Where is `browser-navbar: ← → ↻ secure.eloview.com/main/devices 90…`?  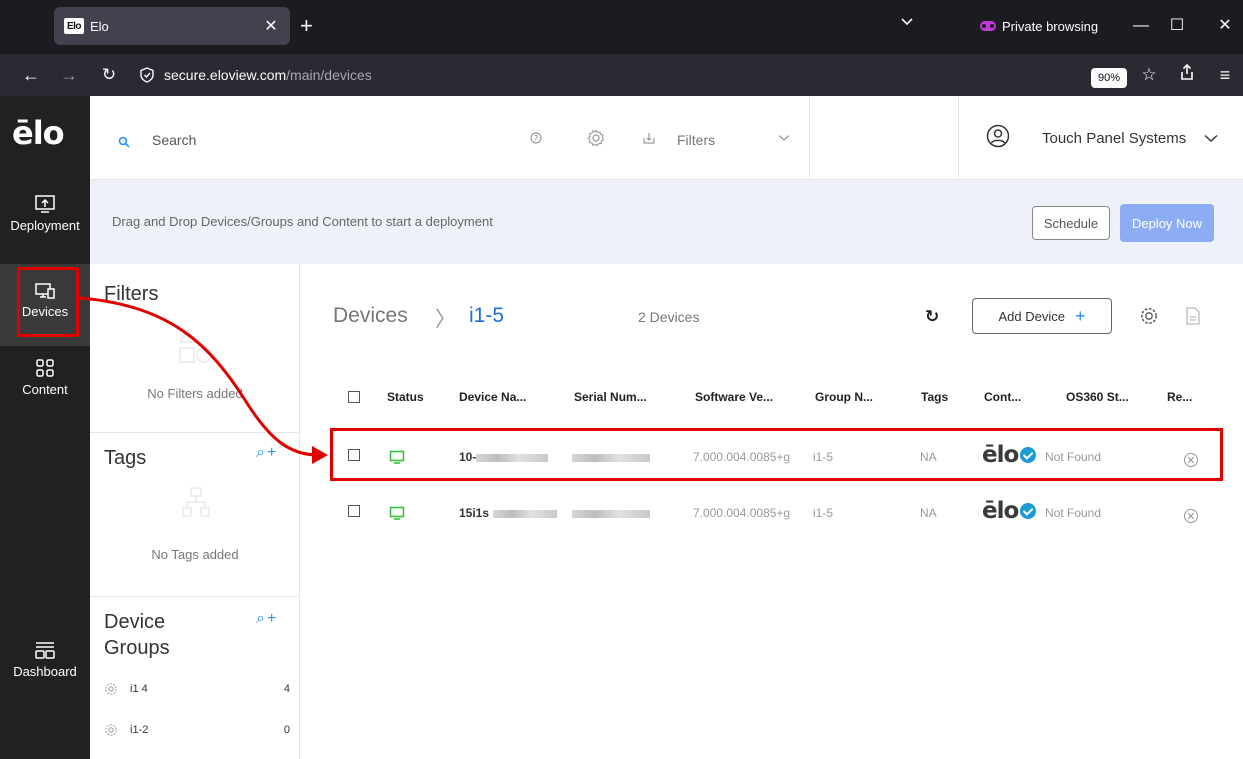 browser-navbar: ← → ↻ secure.eloview.com/main/devices 90… is located at coordinates (621, 75).